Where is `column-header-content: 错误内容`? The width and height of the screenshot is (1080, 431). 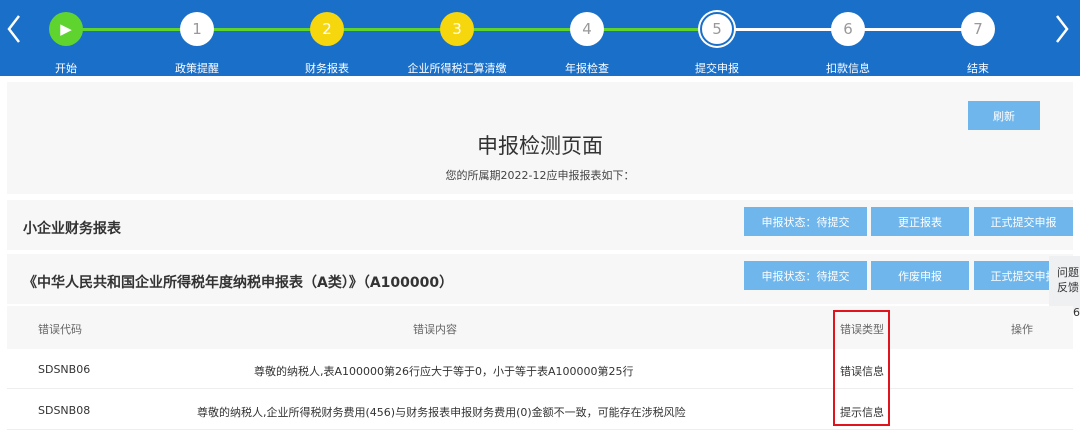
column-header-content: 错误内容 is located at coordinates (435, 329).